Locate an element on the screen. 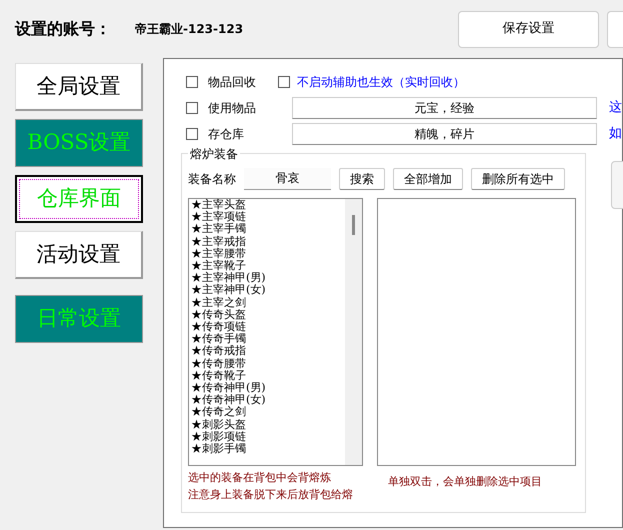  list-item: ★主宰神甲(男) is located at coordinates (268, 278).